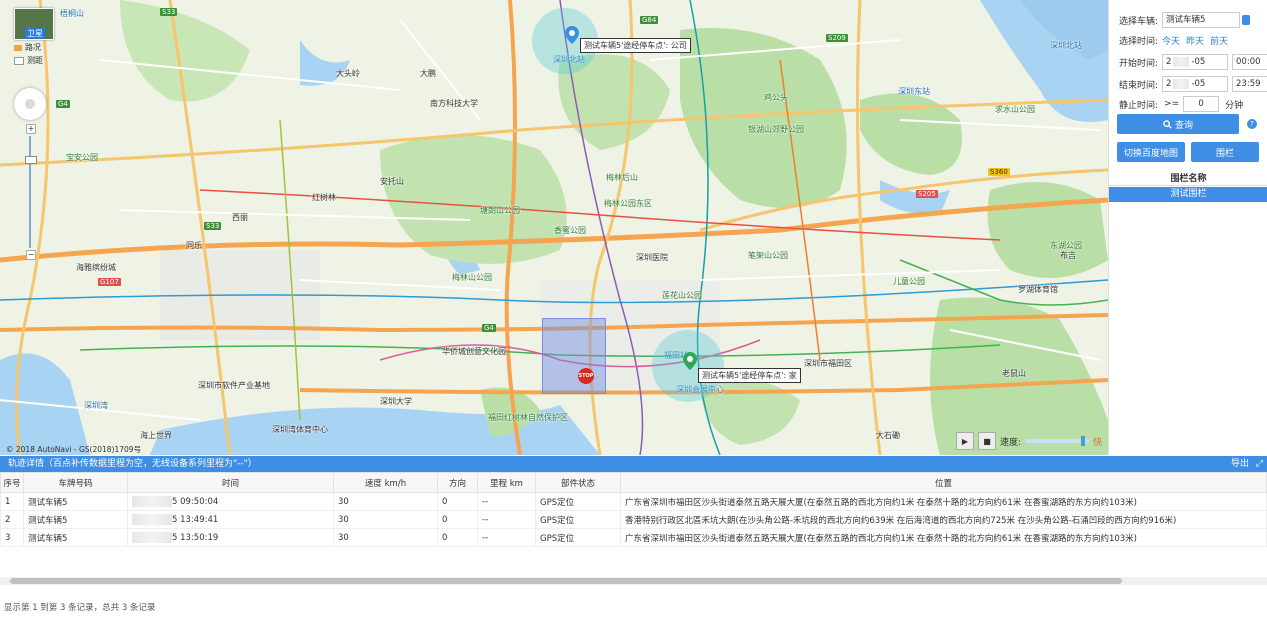 This screenshot has width=1267, height=624. What do you see at coordinates (31, 160) in the screenshot?
I see `zoom-slider-handle` at bounding box center [31, 160].